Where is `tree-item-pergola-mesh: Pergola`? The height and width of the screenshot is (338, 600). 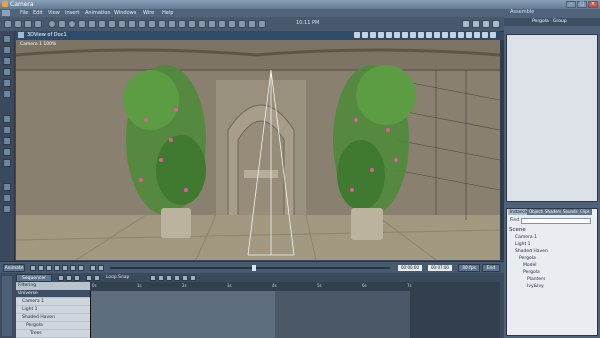 tree-item-pergola-mesh: Pergola is located at coordinates (531, 272).